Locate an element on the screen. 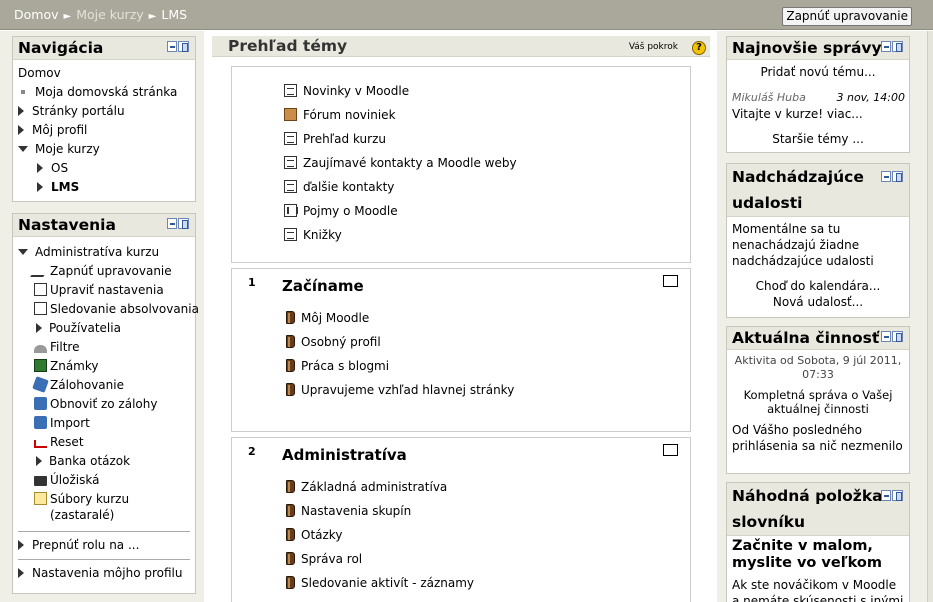  page-title: Prehľad témy is located at coordinates (288, 46).